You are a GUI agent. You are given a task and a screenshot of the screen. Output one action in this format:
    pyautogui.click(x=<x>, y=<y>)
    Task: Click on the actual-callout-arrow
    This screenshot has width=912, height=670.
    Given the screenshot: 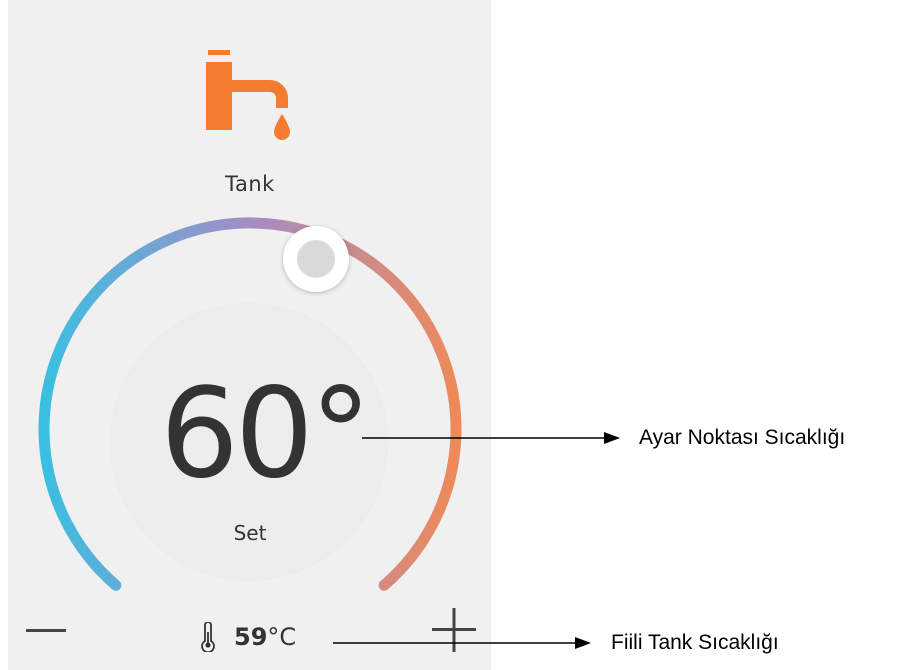 What is the action you would take?
    pyautogui.click(x=462, y=643)
    